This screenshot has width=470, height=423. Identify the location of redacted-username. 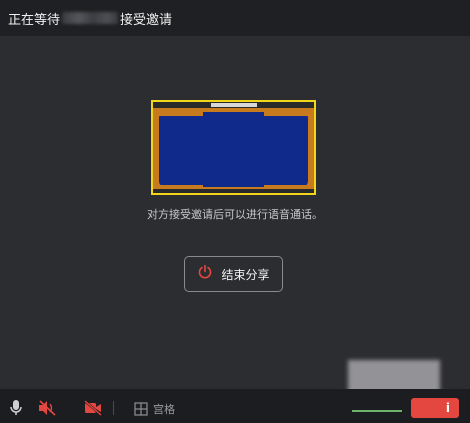
(90, 18).